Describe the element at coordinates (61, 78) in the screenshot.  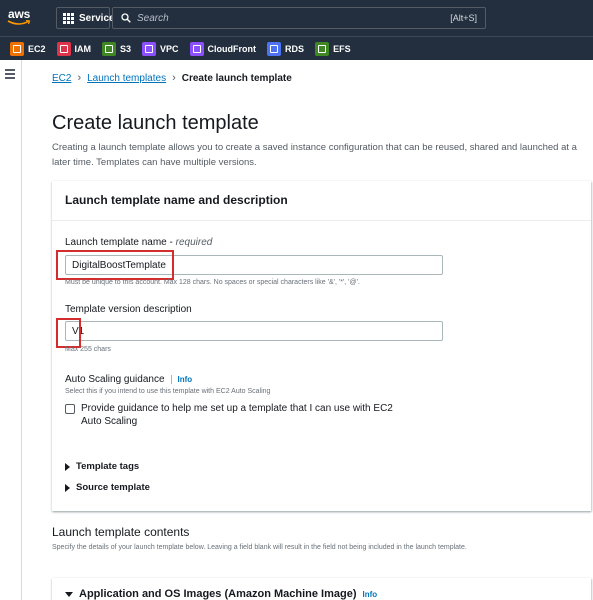
I see `breadcrumb-ec2-link: EC2` at that location.